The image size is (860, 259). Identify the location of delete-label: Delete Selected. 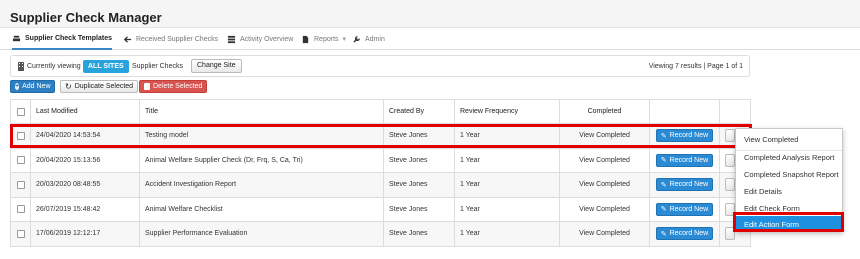
(178, 86).